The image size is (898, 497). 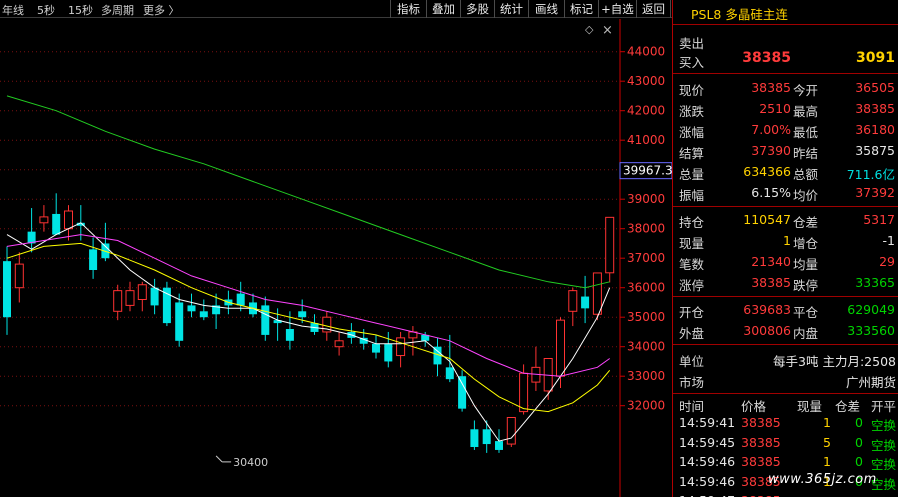 I want to click on stat-label: 结算, so click(x=692, y=153).